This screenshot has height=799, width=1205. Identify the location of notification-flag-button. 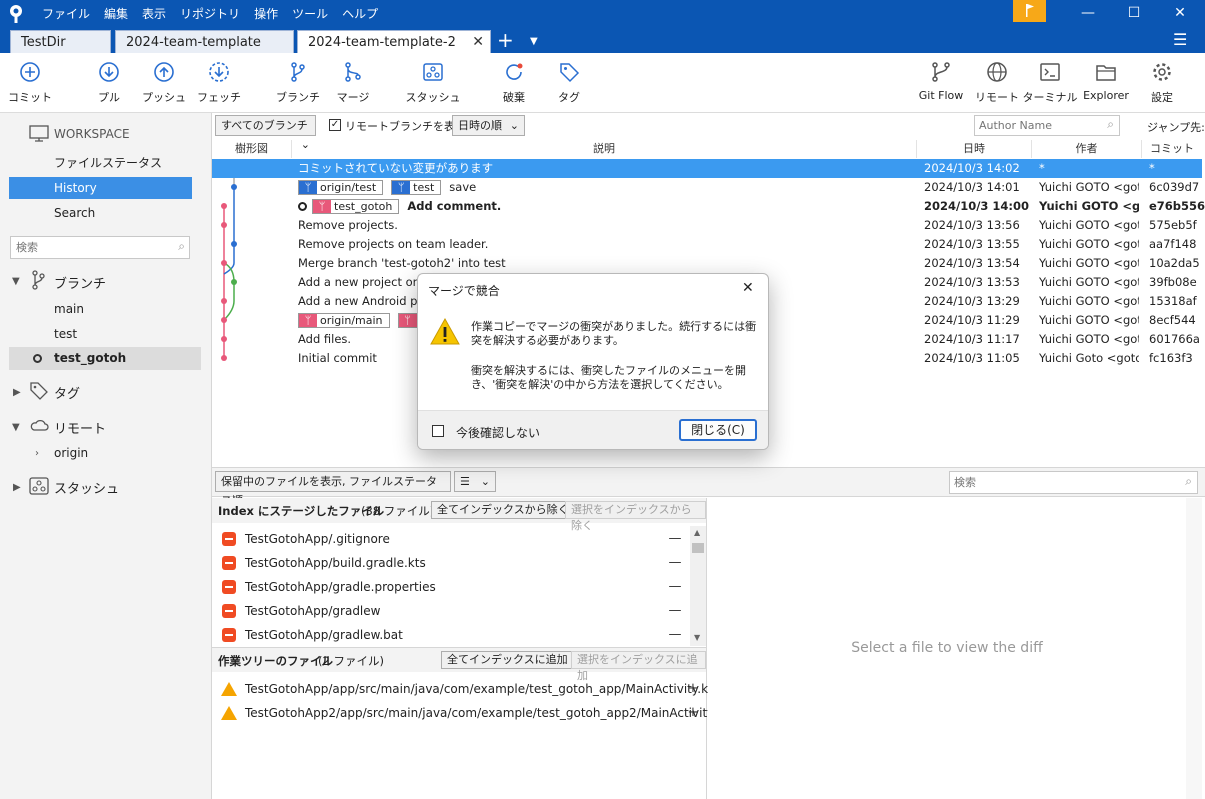
(1029, 11).